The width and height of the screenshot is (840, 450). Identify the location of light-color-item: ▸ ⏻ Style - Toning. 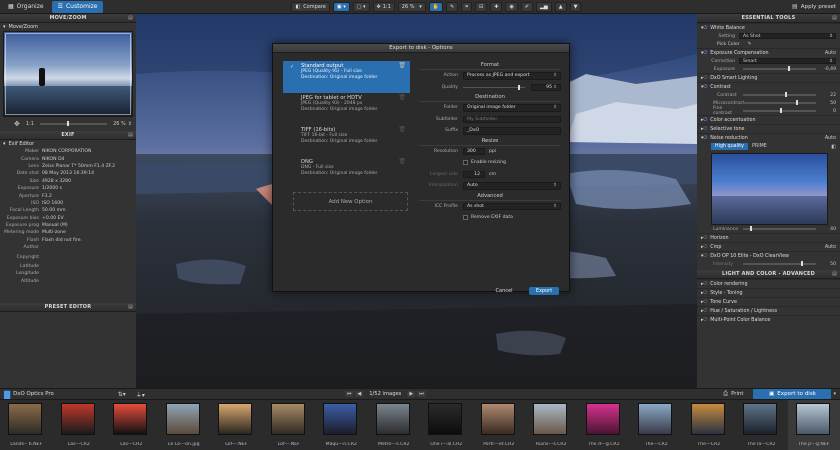
(768, 292).